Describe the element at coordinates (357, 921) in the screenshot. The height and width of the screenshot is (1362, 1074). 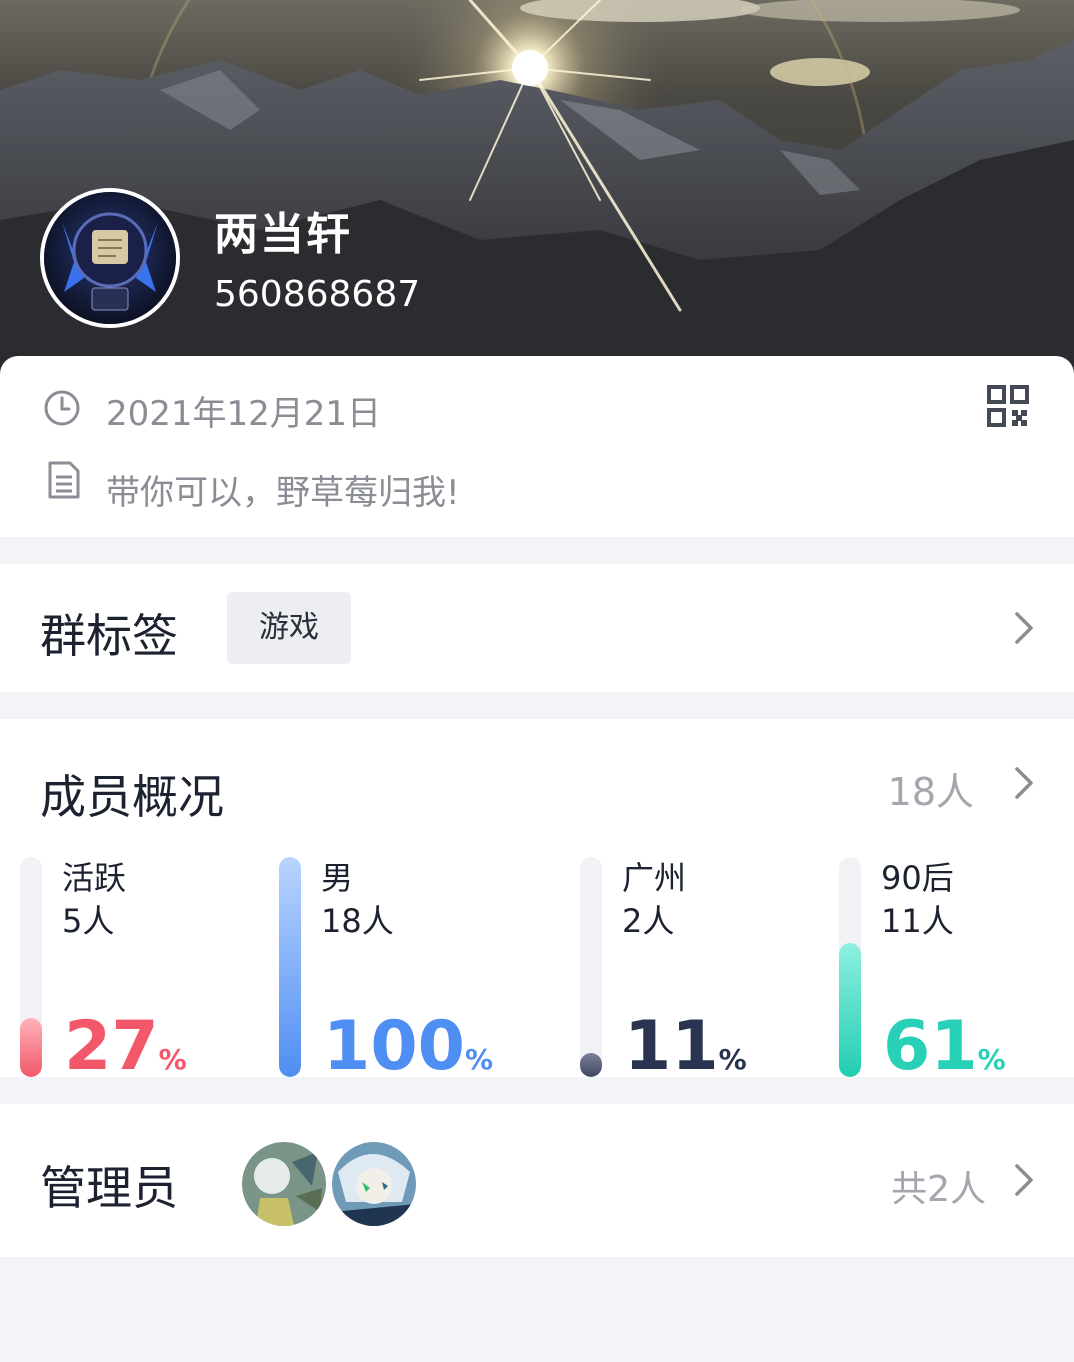
I see `stat-count: 18人` at that location.